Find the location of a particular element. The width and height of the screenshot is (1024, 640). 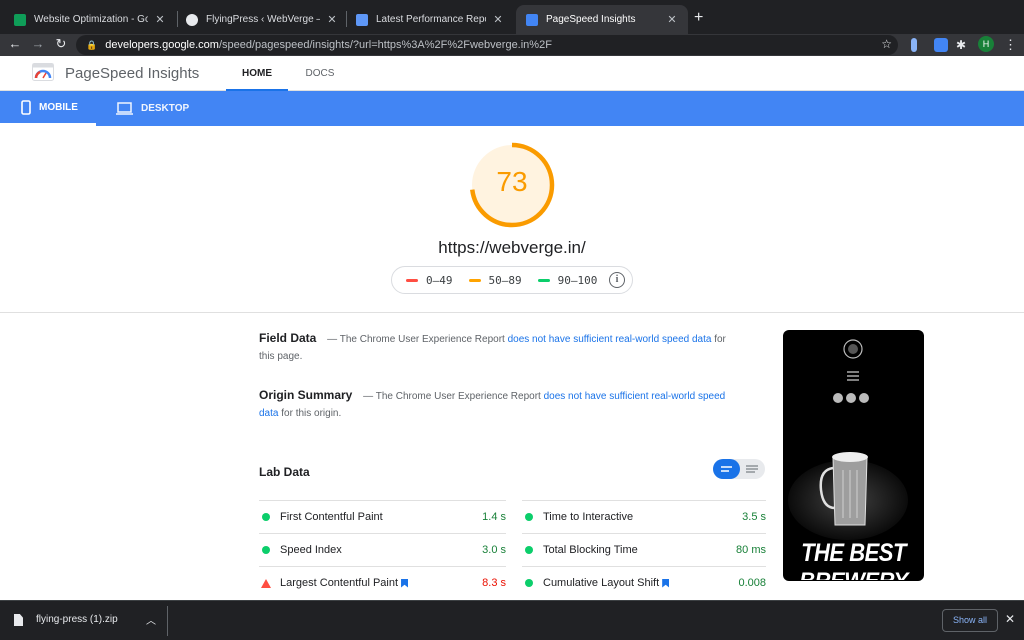

reload-icon: ↻ is located at coordinates (61, 44).